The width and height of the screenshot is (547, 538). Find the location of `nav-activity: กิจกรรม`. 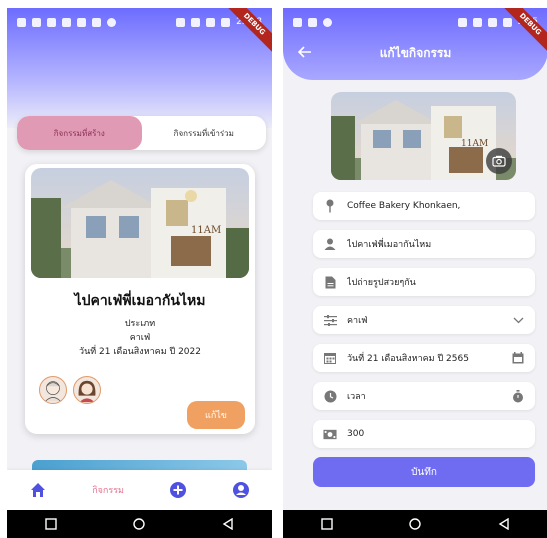

nav-activity: กิจกรรม is located at coordinates (108, 490).